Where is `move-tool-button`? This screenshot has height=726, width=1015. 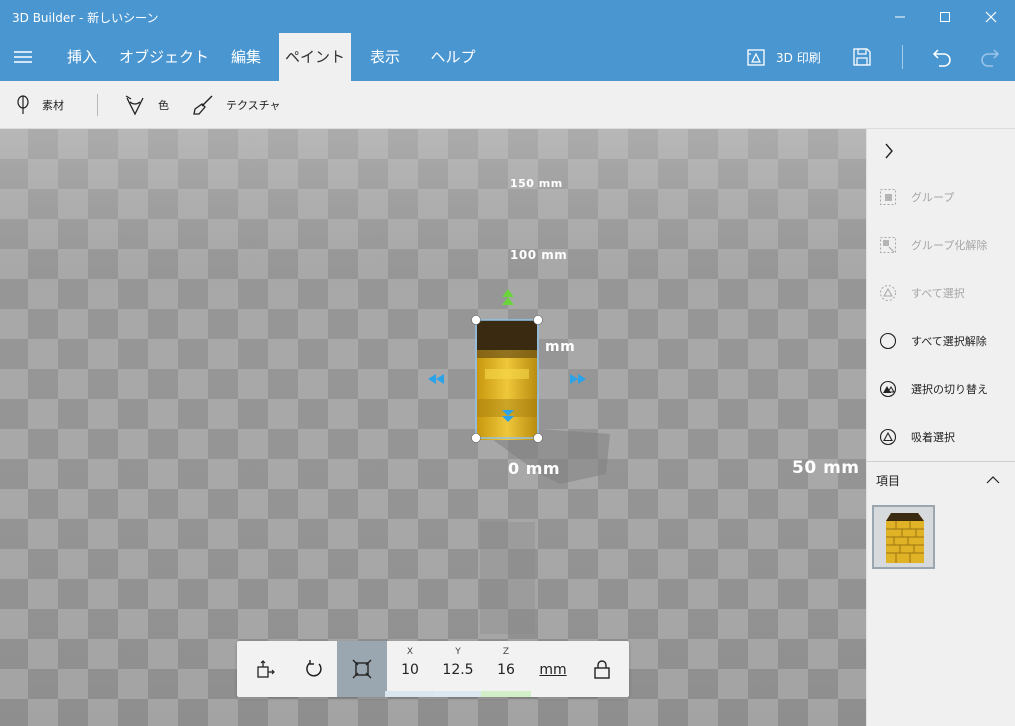 move-tool-button is located at coordinates (266, 669).